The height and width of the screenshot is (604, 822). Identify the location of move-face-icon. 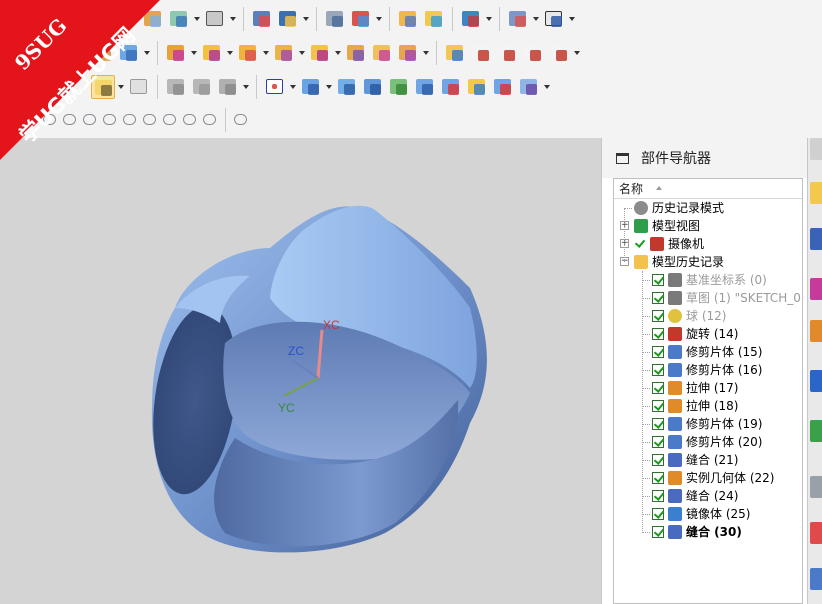
(179, 19).